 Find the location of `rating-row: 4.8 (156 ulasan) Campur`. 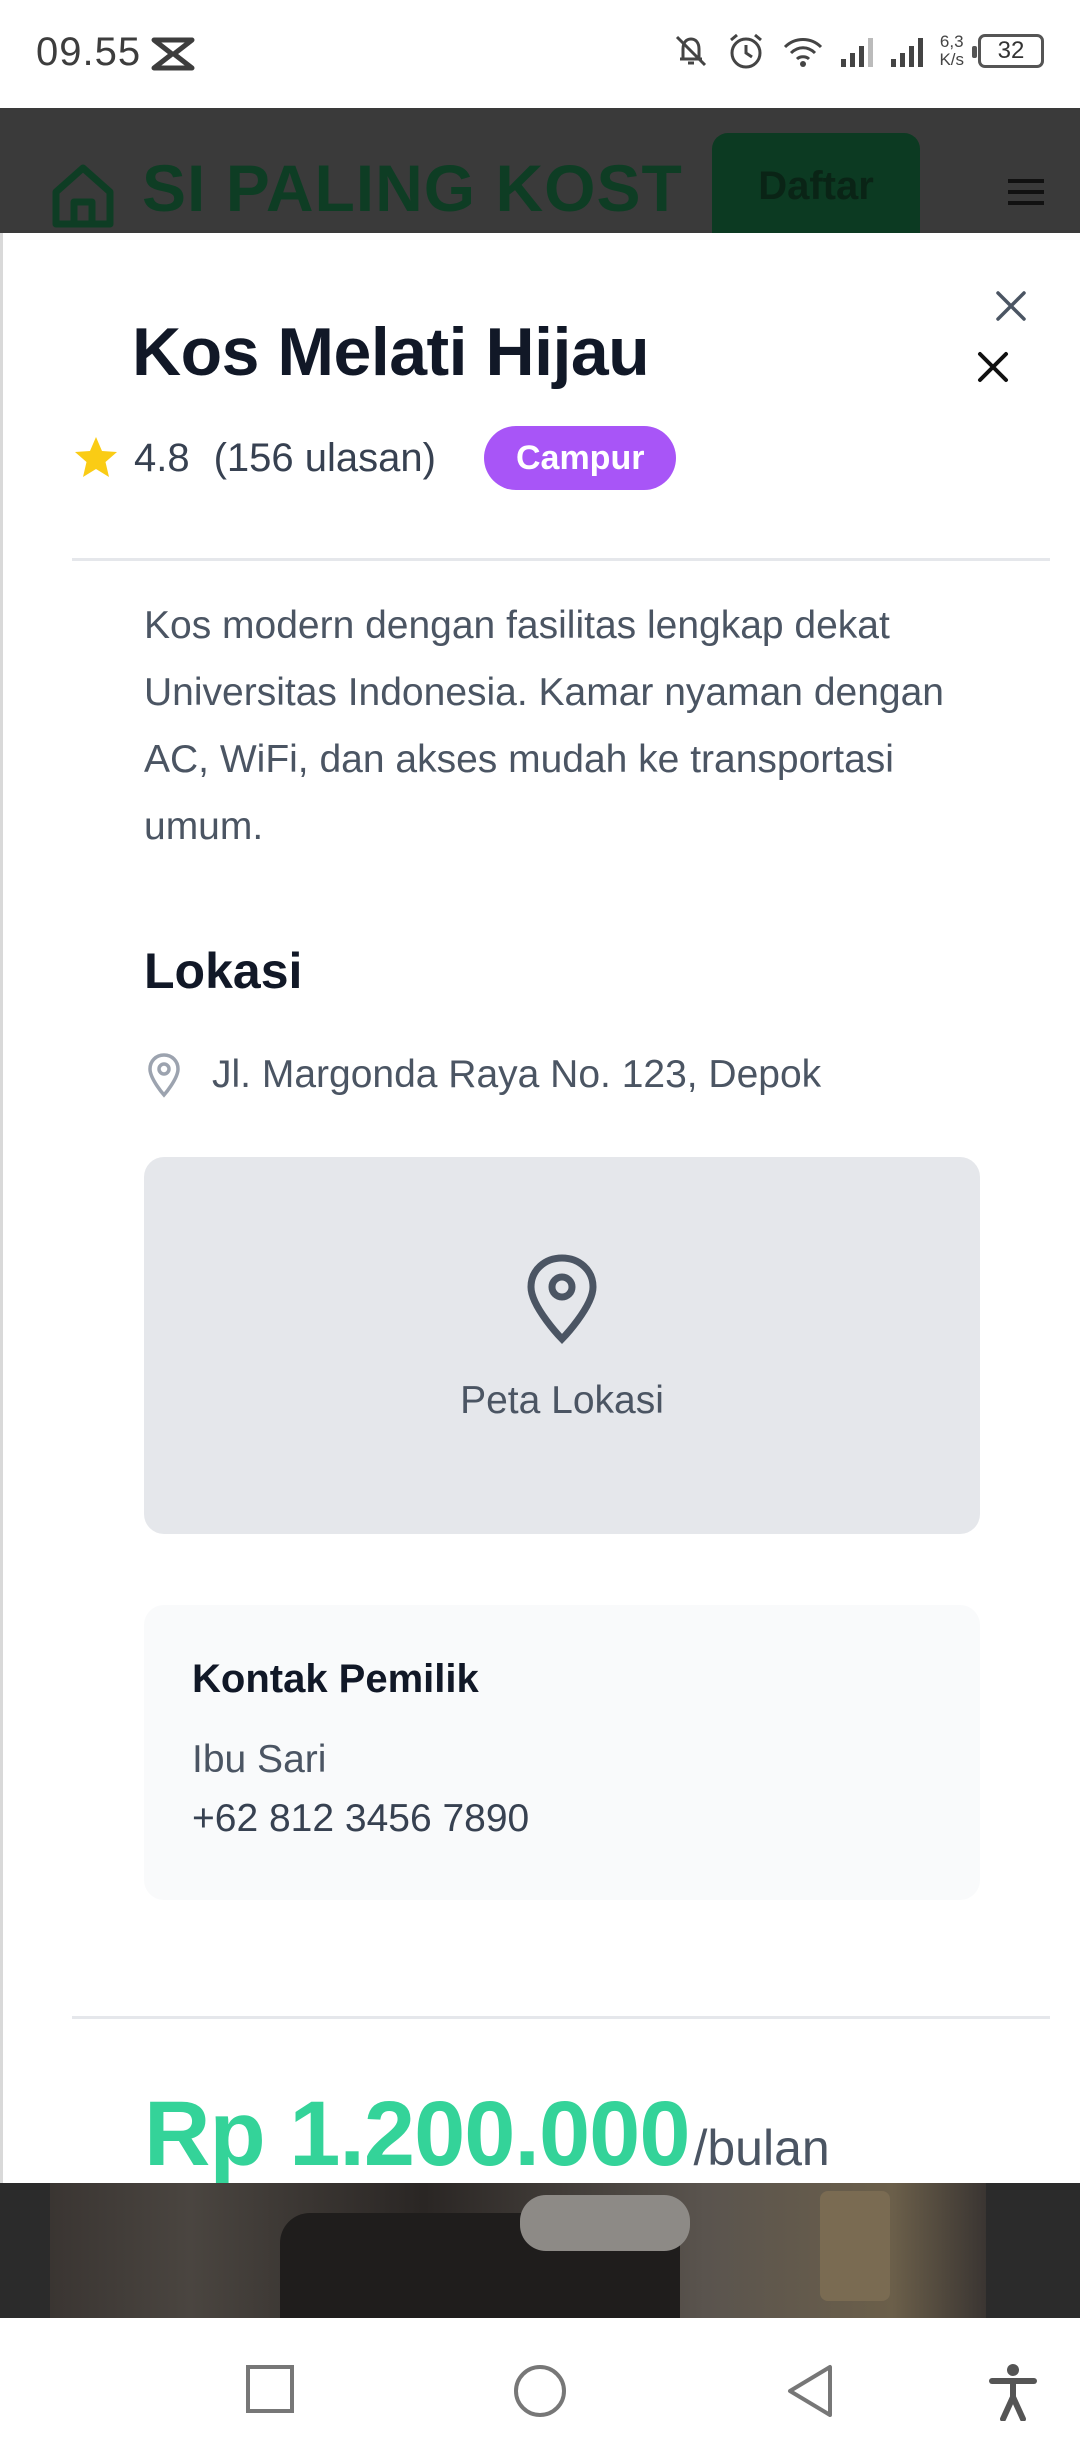

rating-row: 4.8 (156 ulasan) Campur is located at coordinates (374, 458).